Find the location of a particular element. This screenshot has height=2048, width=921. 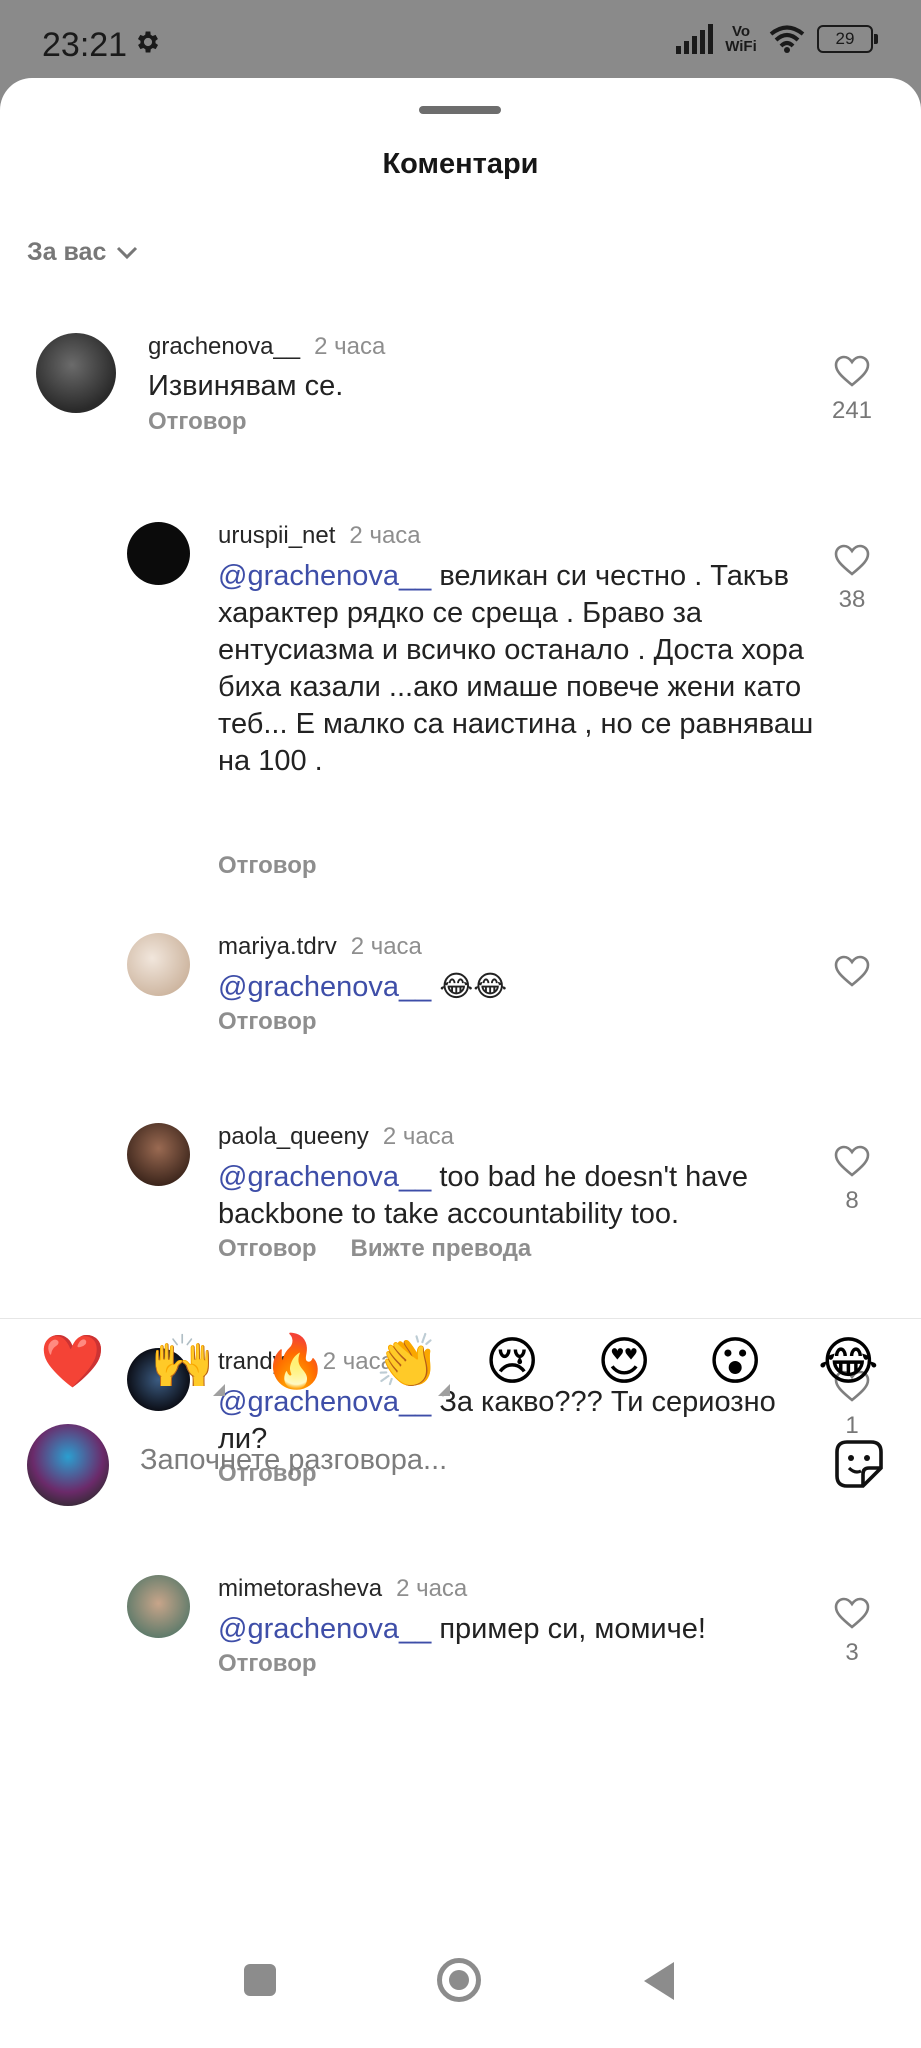

reaction-clap-glyph: 👏 is located at coordinates (407, 1362).